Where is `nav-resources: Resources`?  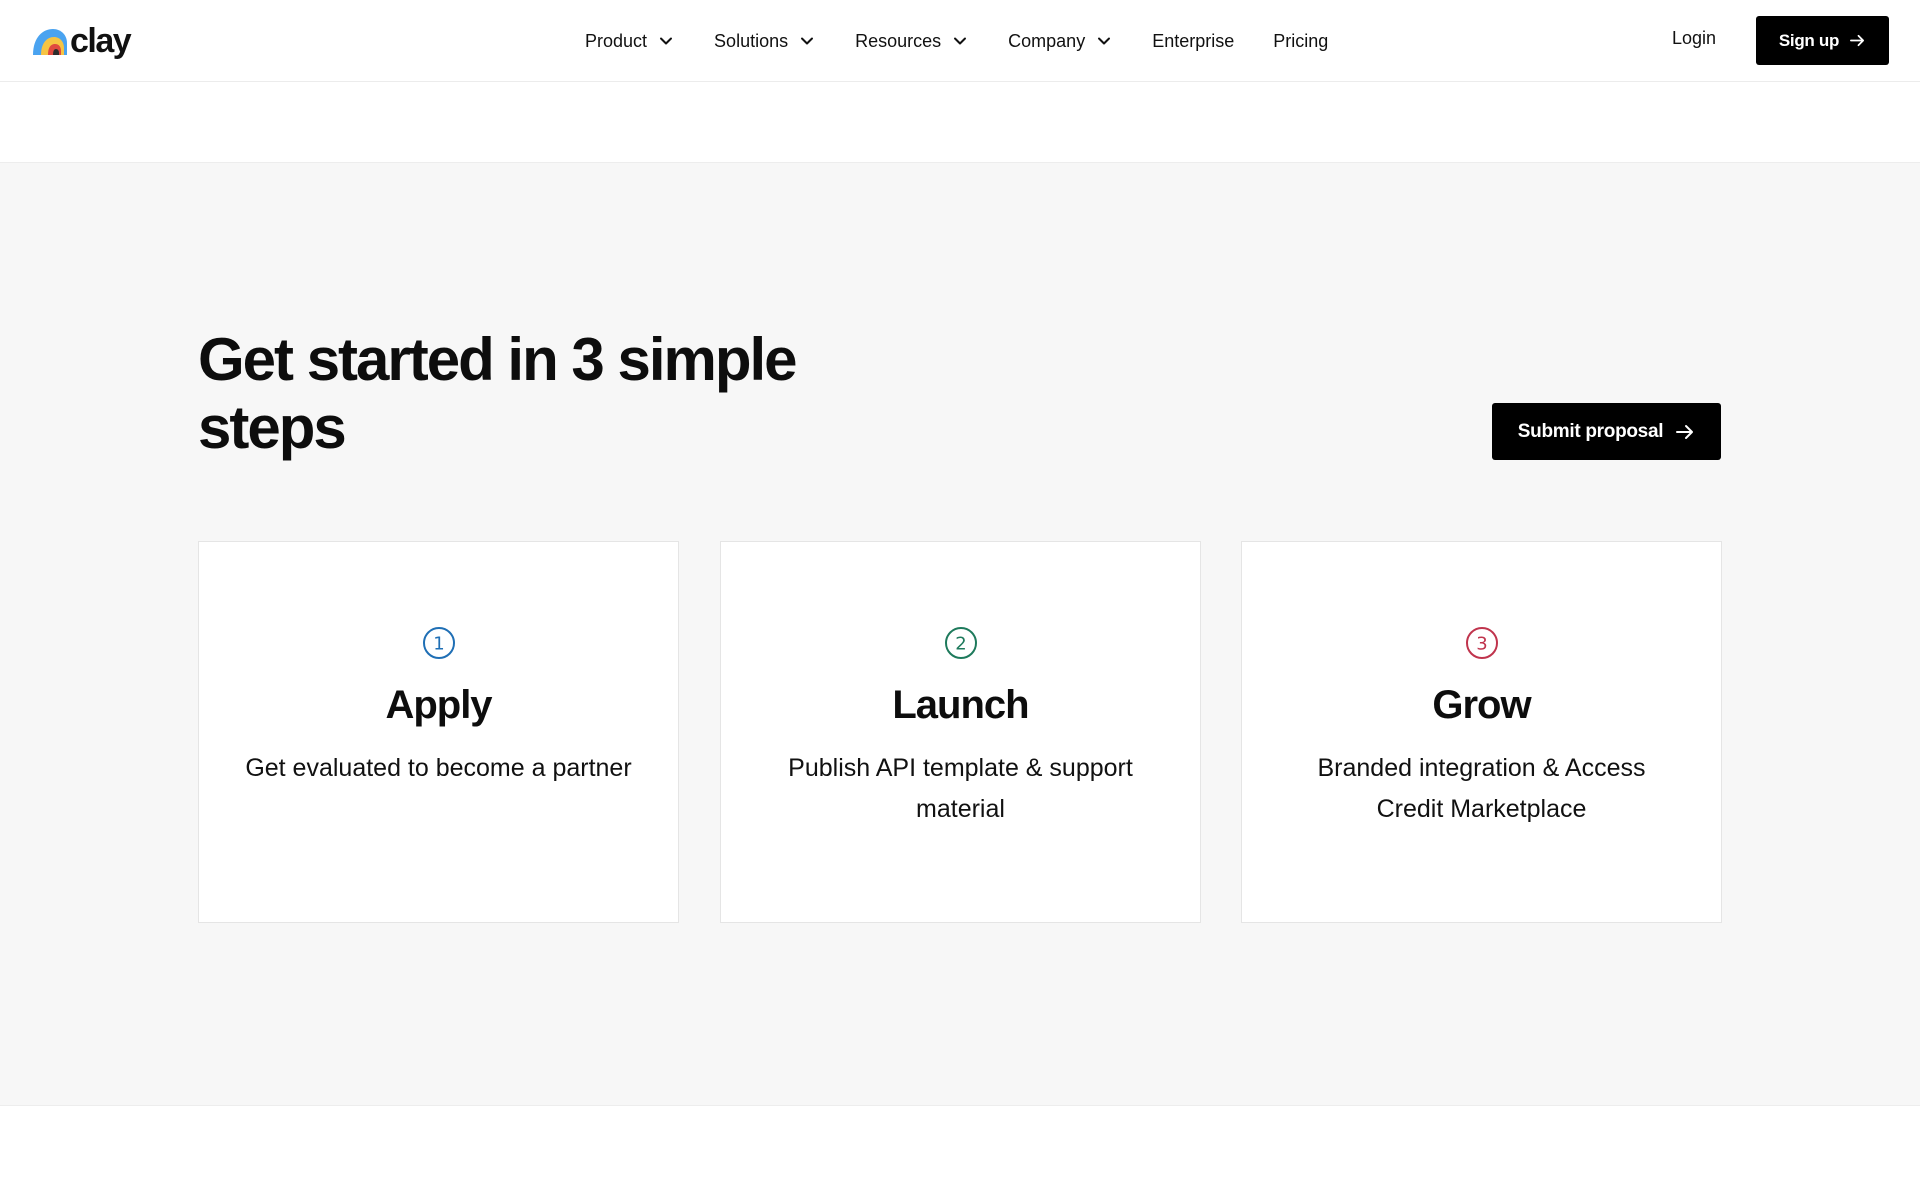
nav-resources: Resources is located at coordinates (911, 41).